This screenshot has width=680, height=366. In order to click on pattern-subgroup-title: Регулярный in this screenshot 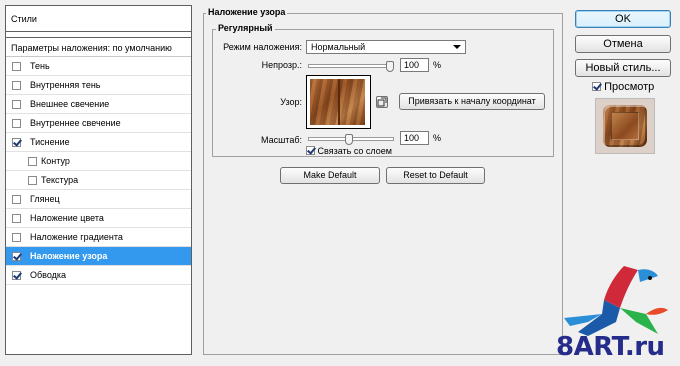, I will do `click(245, 28)`.